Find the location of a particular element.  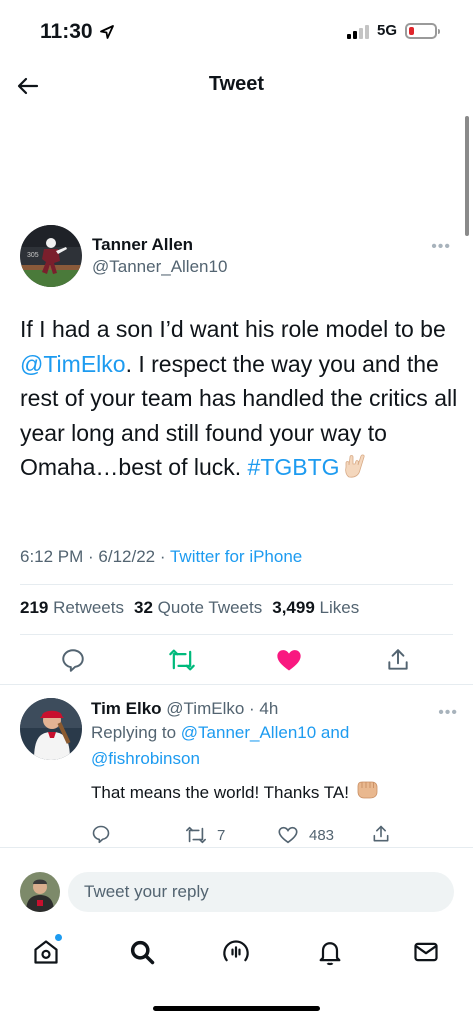

home-indicator is located at coordinates (236, 1008).